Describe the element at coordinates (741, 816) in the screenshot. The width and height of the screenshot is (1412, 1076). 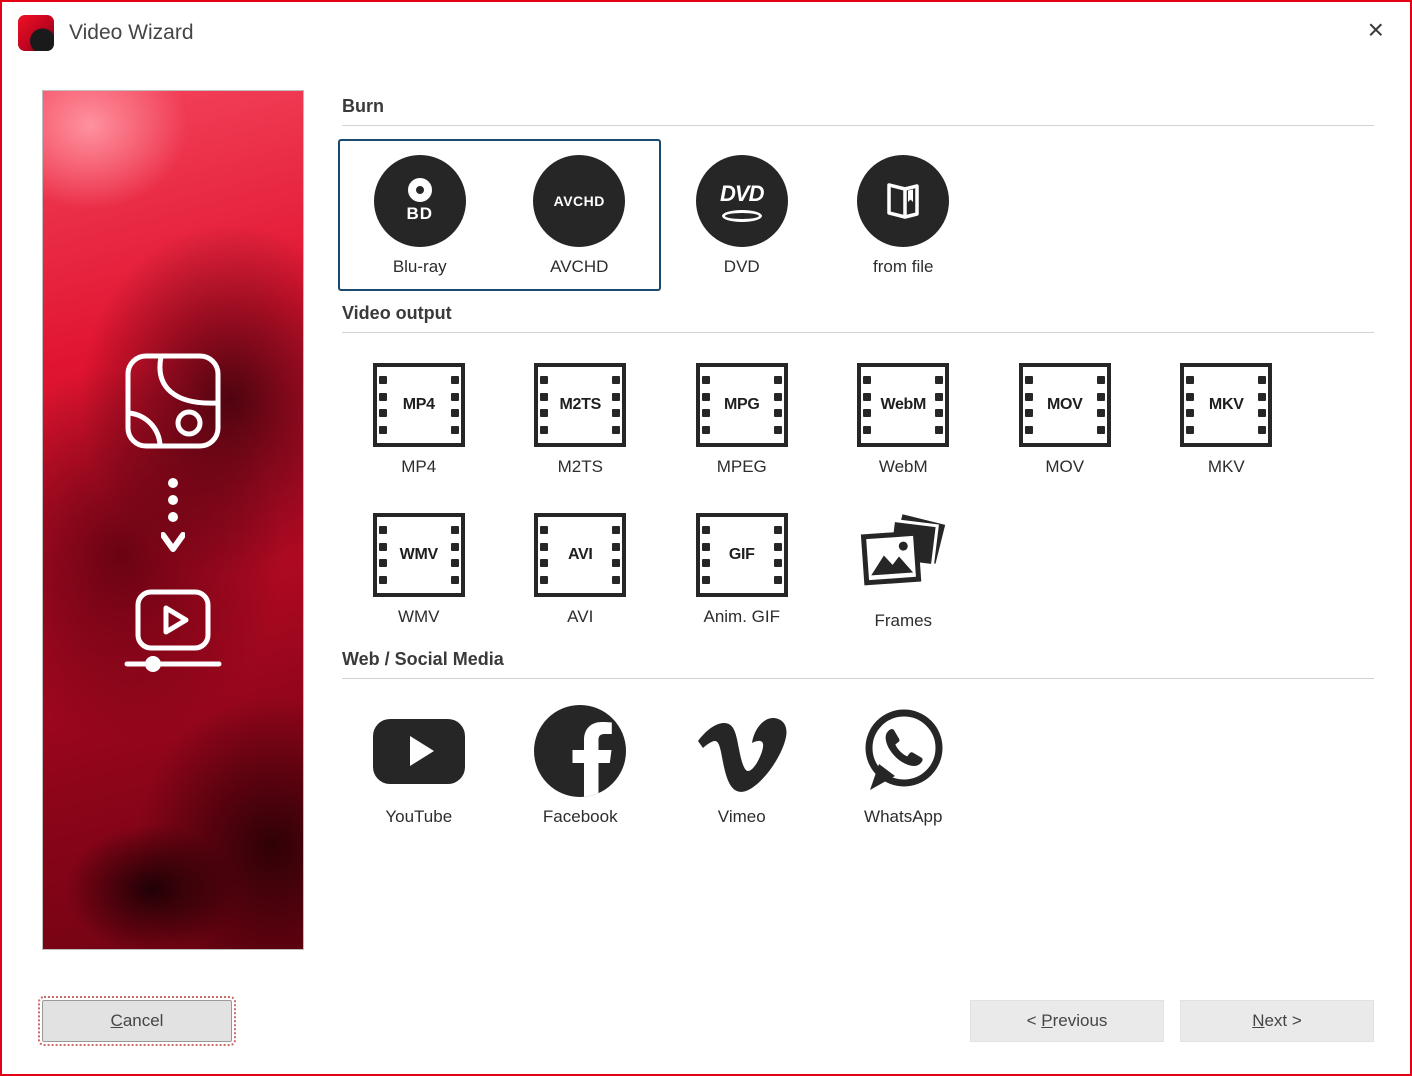
I see `tile-caption: Vimeo` at that location.